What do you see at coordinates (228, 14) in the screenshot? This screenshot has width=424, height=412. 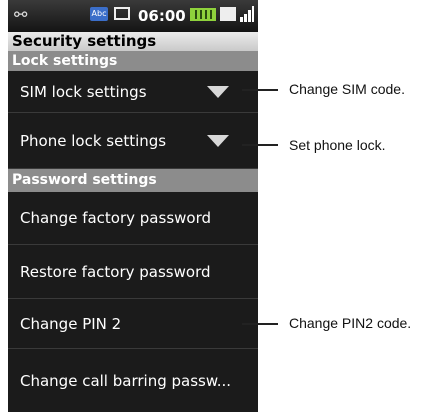 I see `mail-icon` at bounding box center [228, 14].